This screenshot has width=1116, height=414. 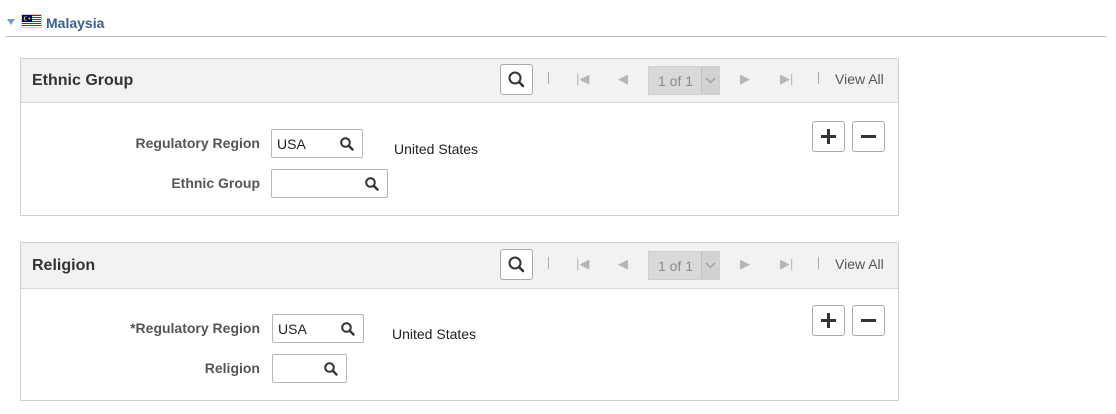 What do you see at coordinates (215, 183) in the screenshot?
I see `ethnic-group-label: Ethnic Group` at bounding box center [215, 183].